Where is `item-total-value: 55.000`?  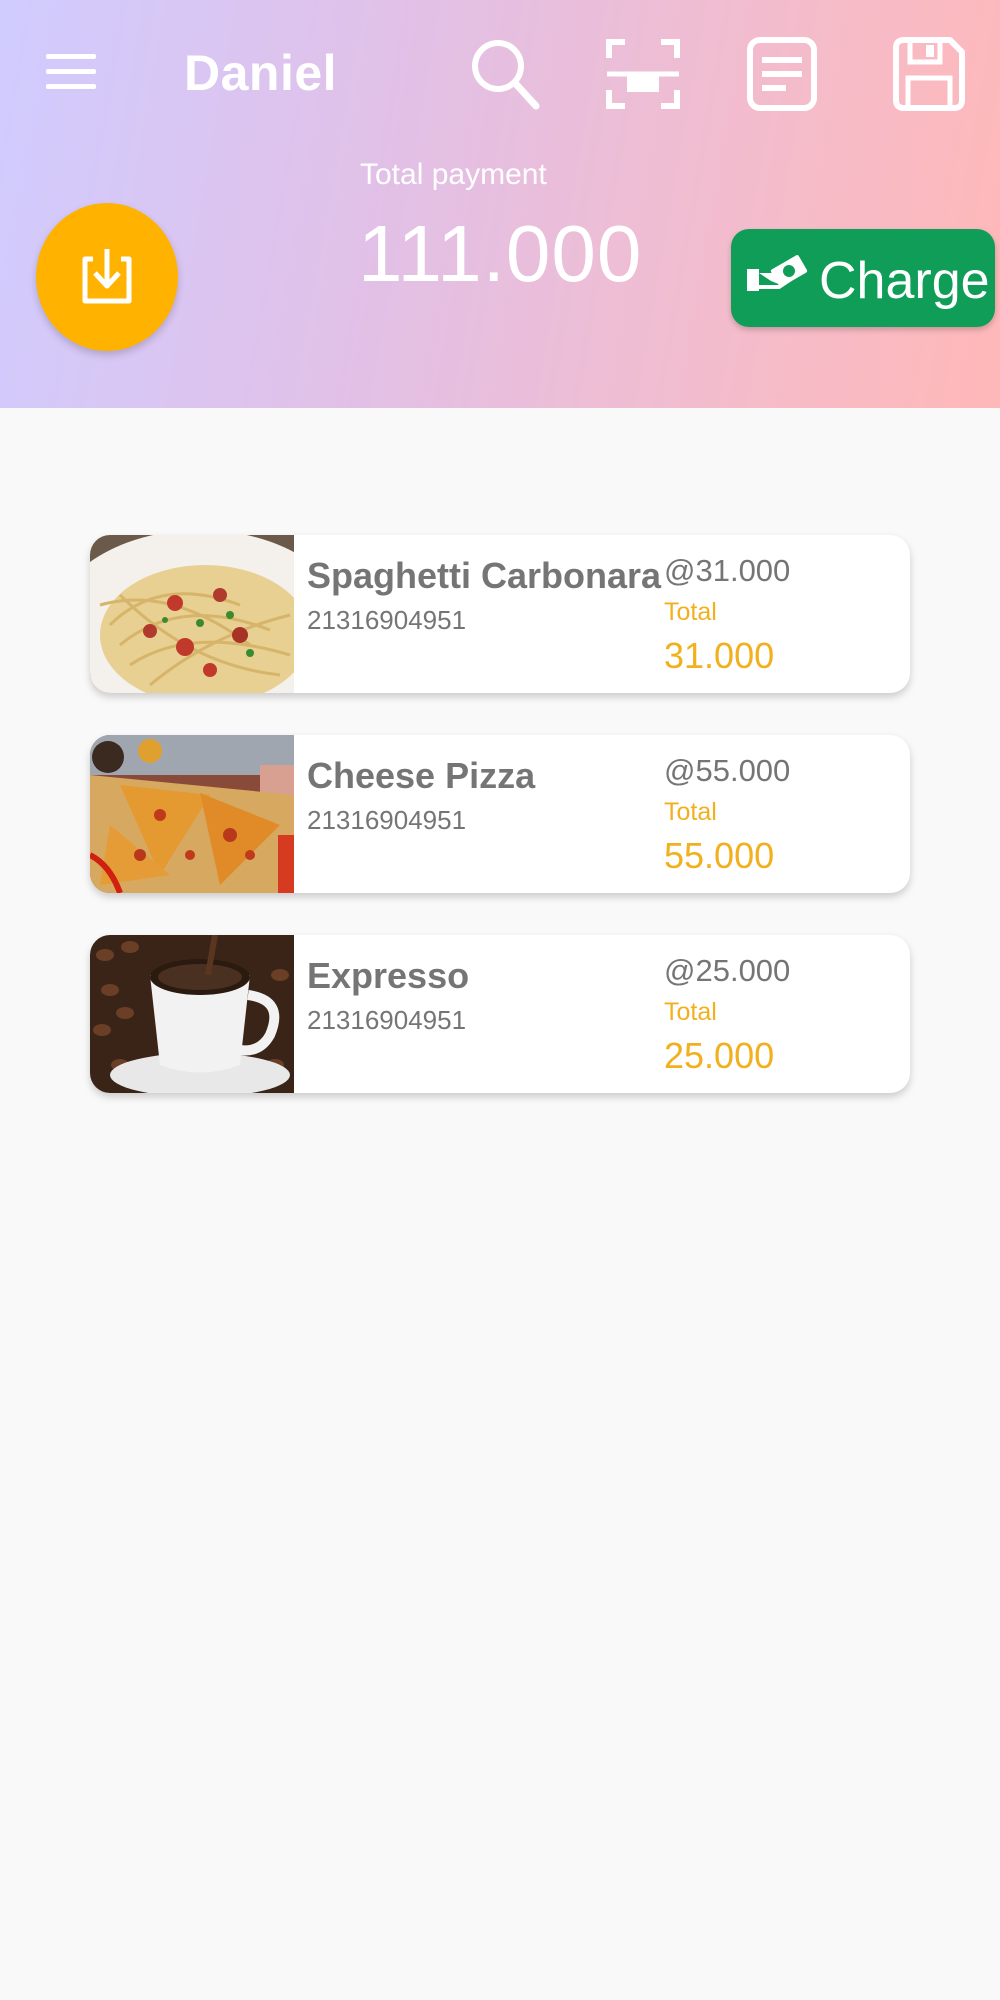 item-total-value: 55.000 is located at coordinates (719, 855).